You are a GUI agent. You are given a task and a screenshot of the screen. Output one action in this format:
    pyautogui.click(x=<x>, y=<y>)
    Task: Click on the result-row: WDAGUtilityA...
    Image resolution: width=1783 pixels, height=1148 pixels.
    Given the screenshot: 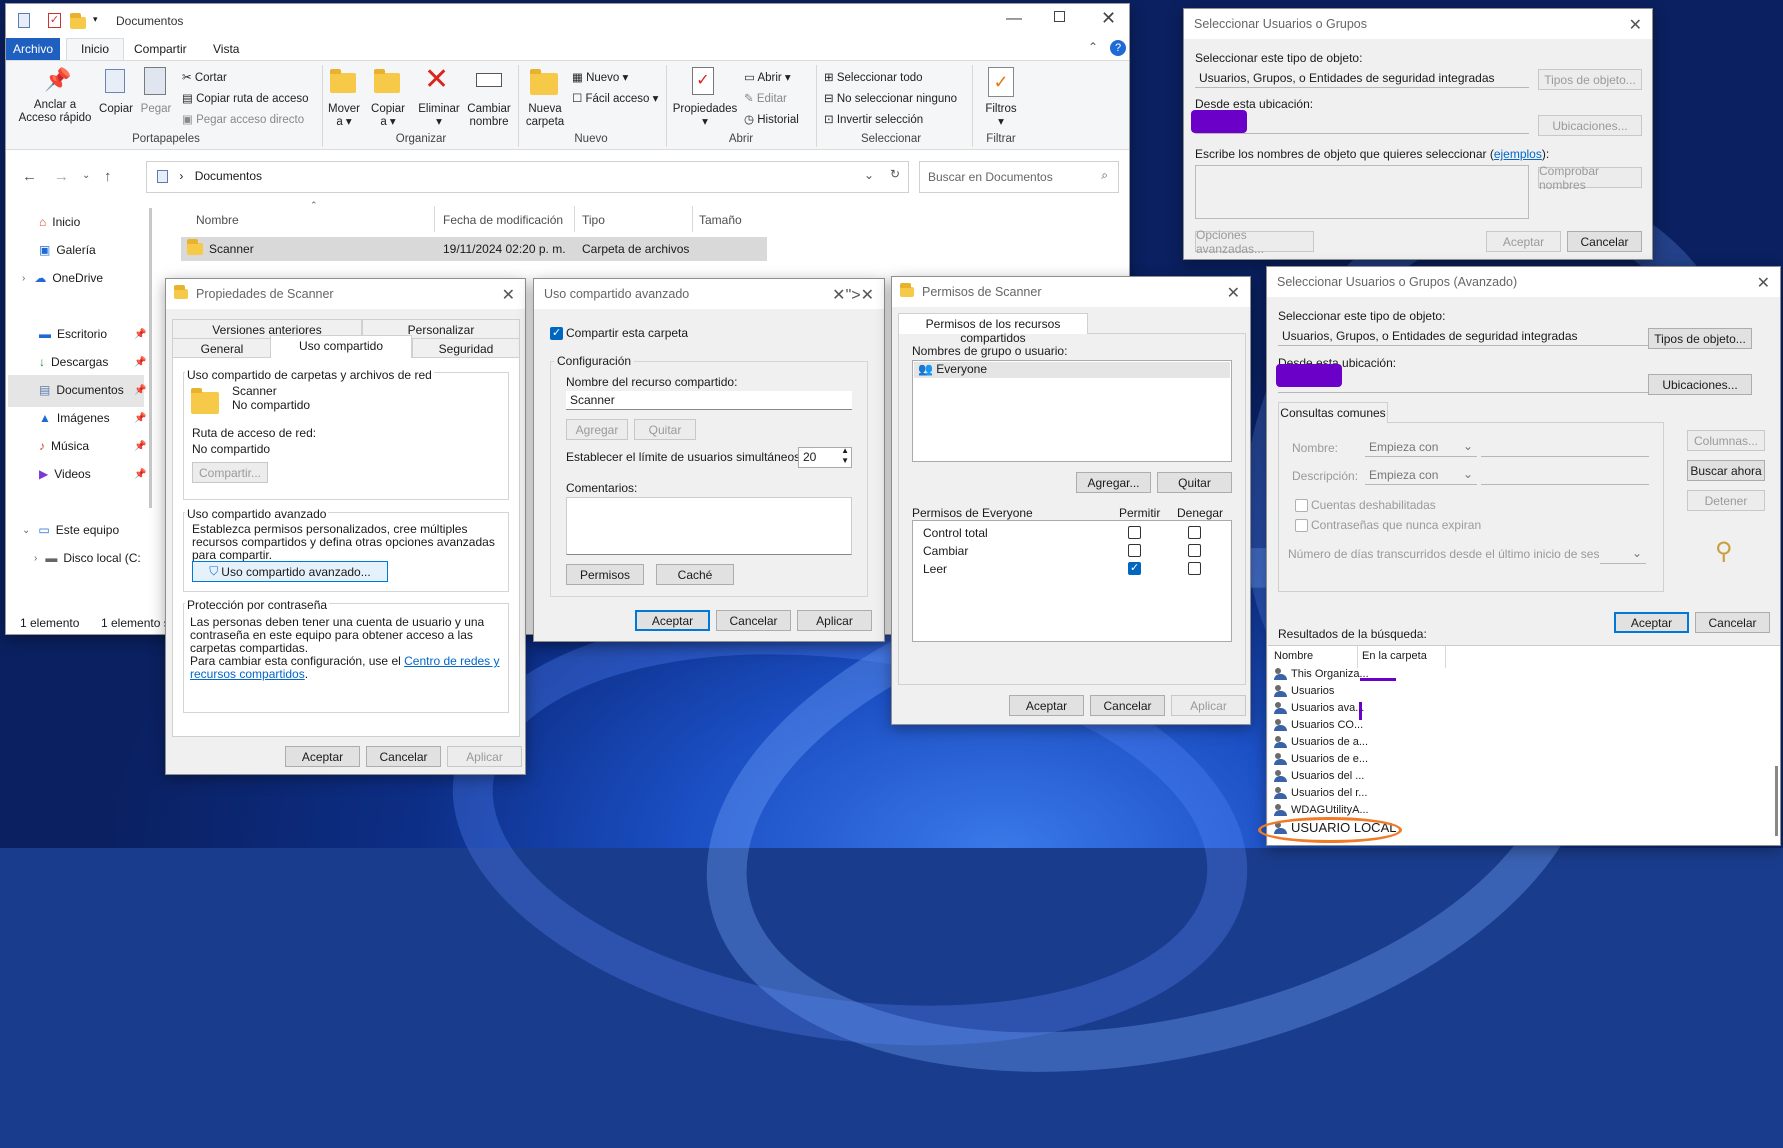 What is the action you would take?
    pyautogui.click(x=1321, y=810)
    